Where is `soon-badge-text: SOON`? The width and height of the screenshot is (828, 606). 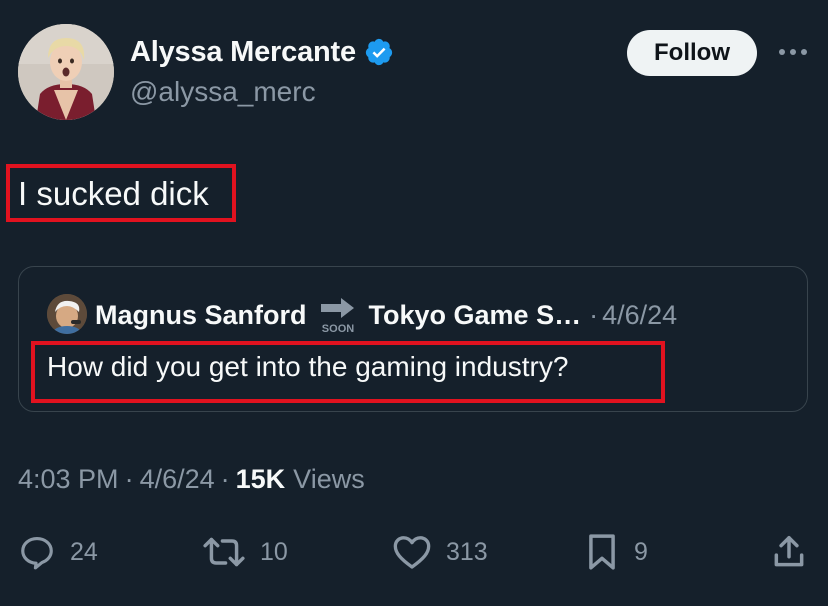
soon-badge-text: SOON is located at coordinates (337, 329).